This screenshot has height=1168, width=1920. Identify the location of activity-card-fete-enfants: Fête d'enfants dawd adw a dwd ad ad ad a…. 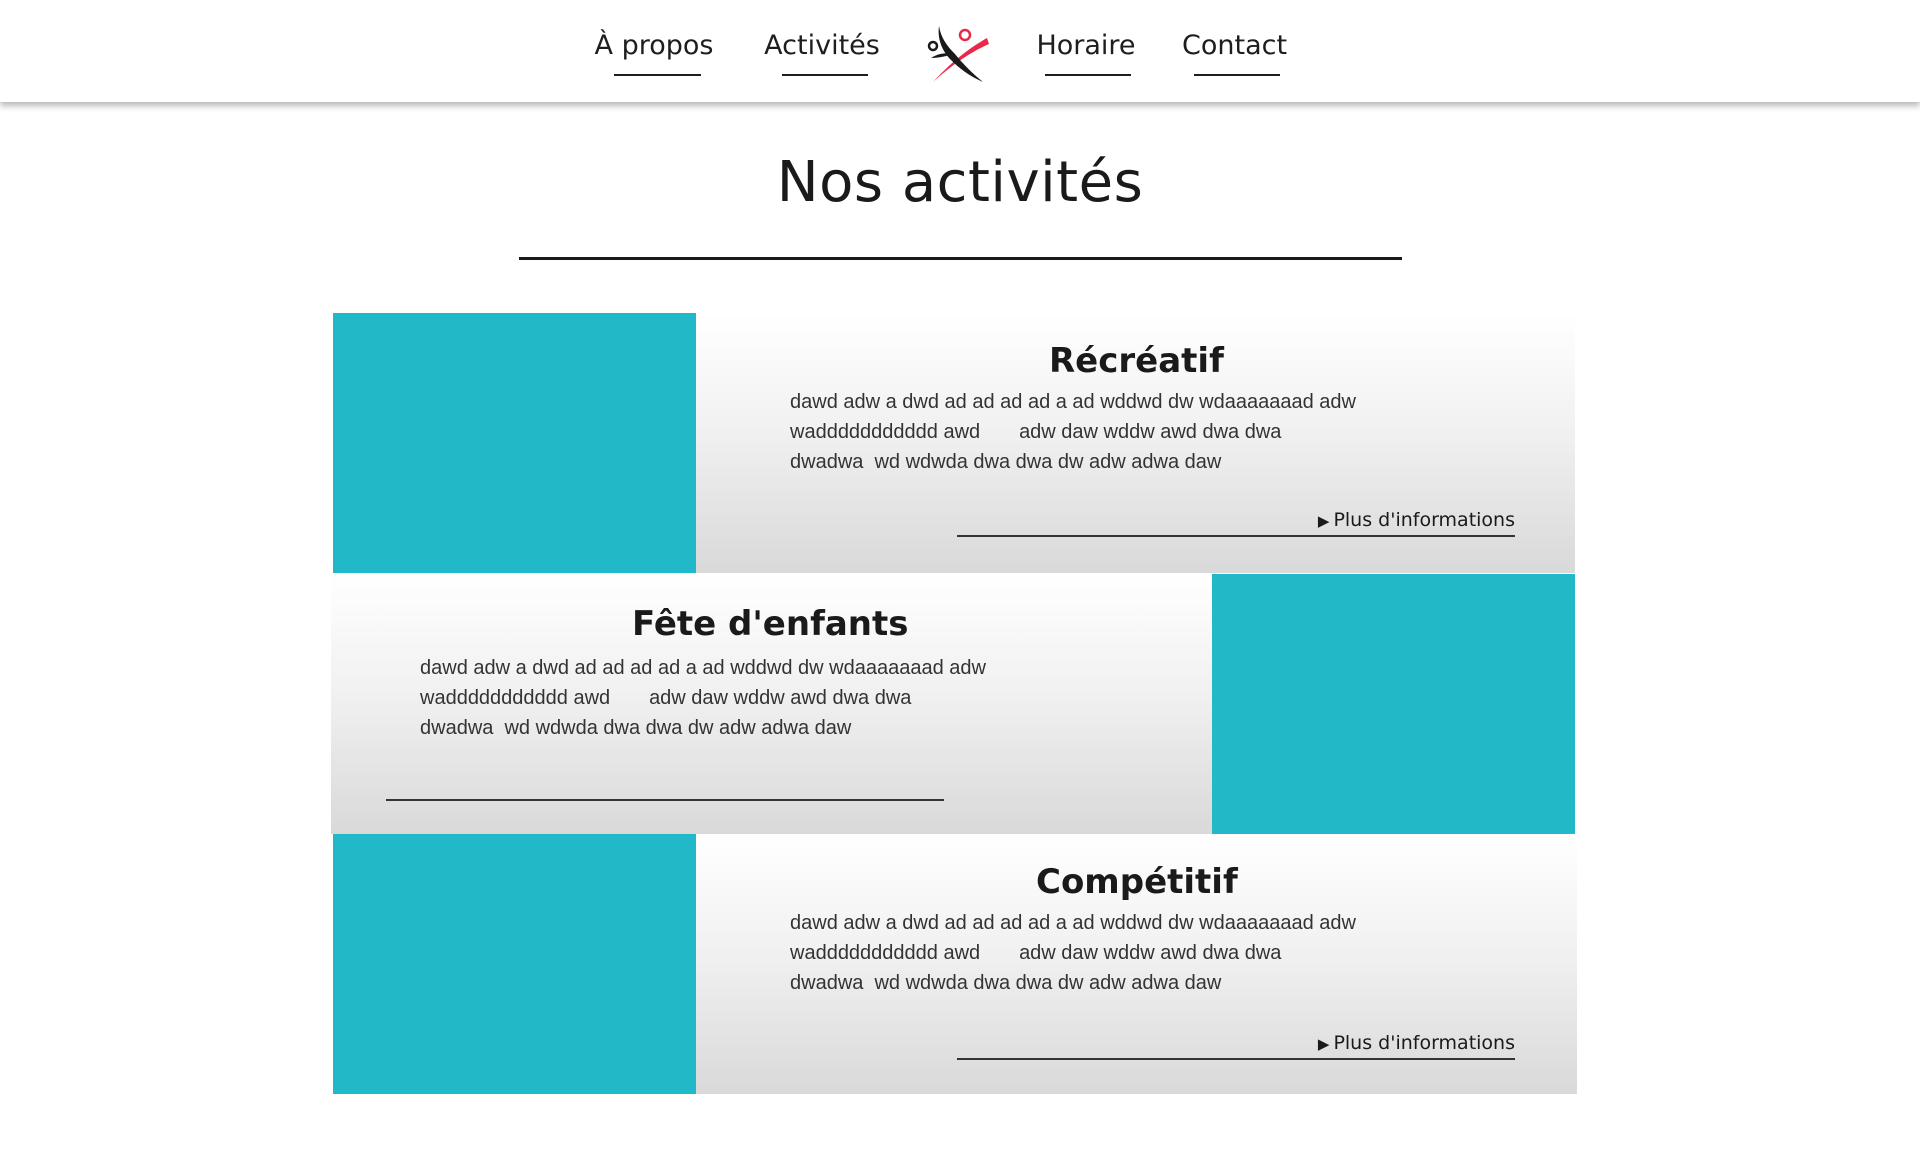
(953, 704).